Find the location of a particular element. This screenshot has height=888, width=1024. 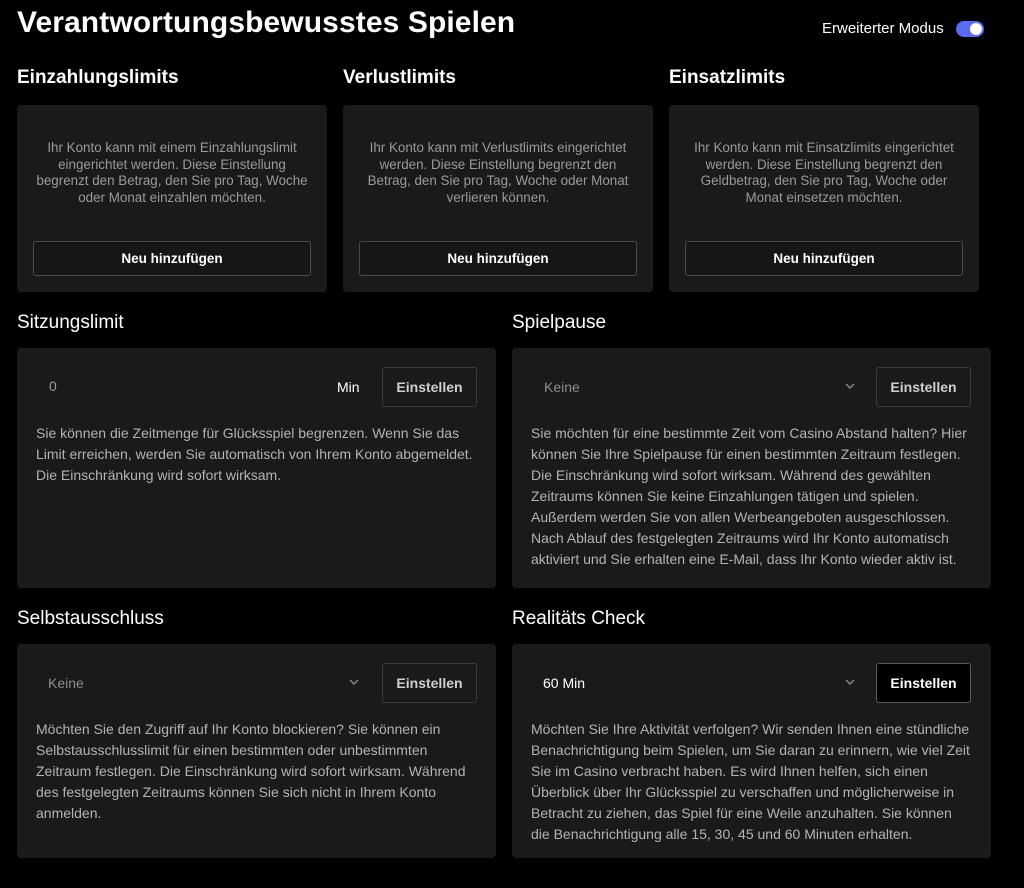

self-exclusion-select: Keine is located at coordinates (66, 683).